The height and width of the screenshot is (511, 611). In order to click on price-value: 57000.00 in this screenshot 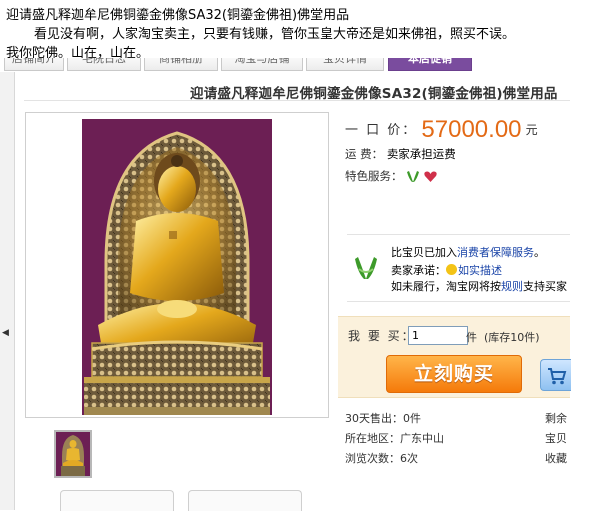, I will do `click(471, 129)`.